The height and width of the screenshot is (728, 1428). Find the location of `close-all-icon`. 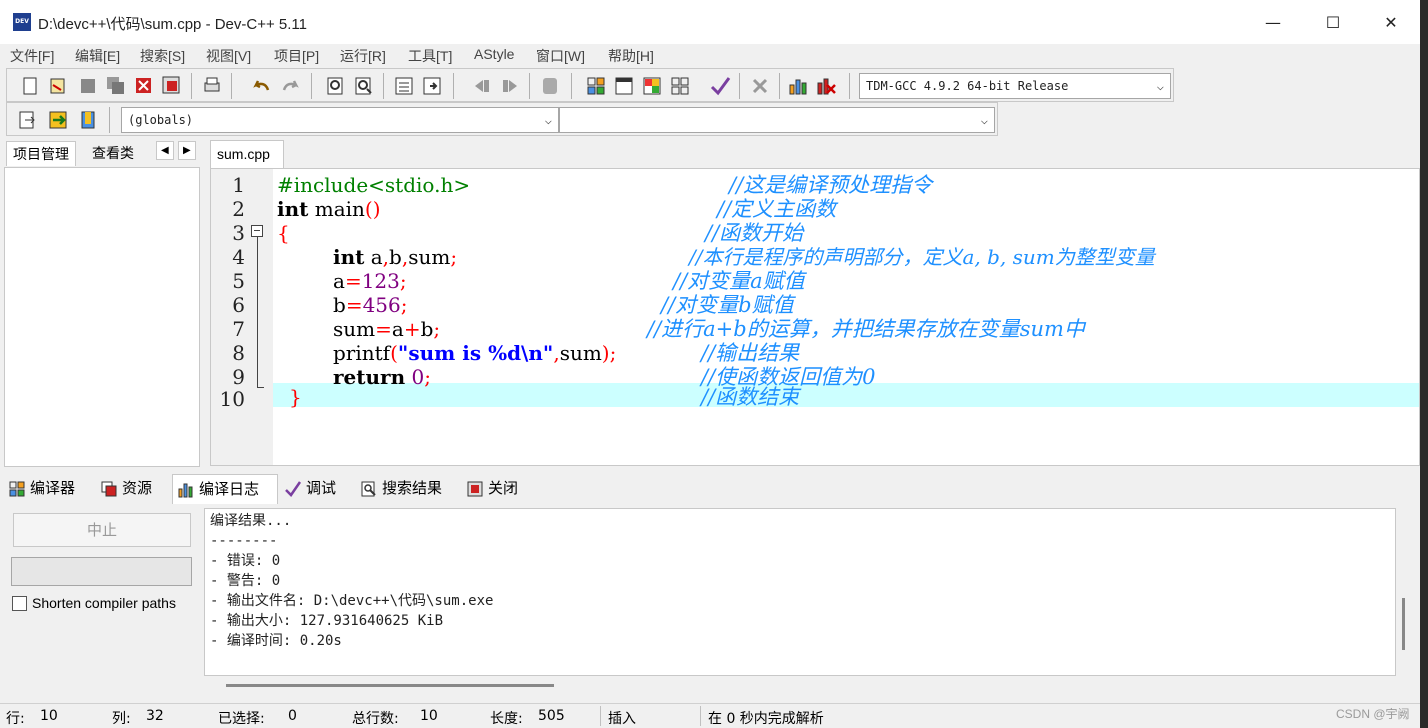

close-all-icon is located at coordinates (172, 86).